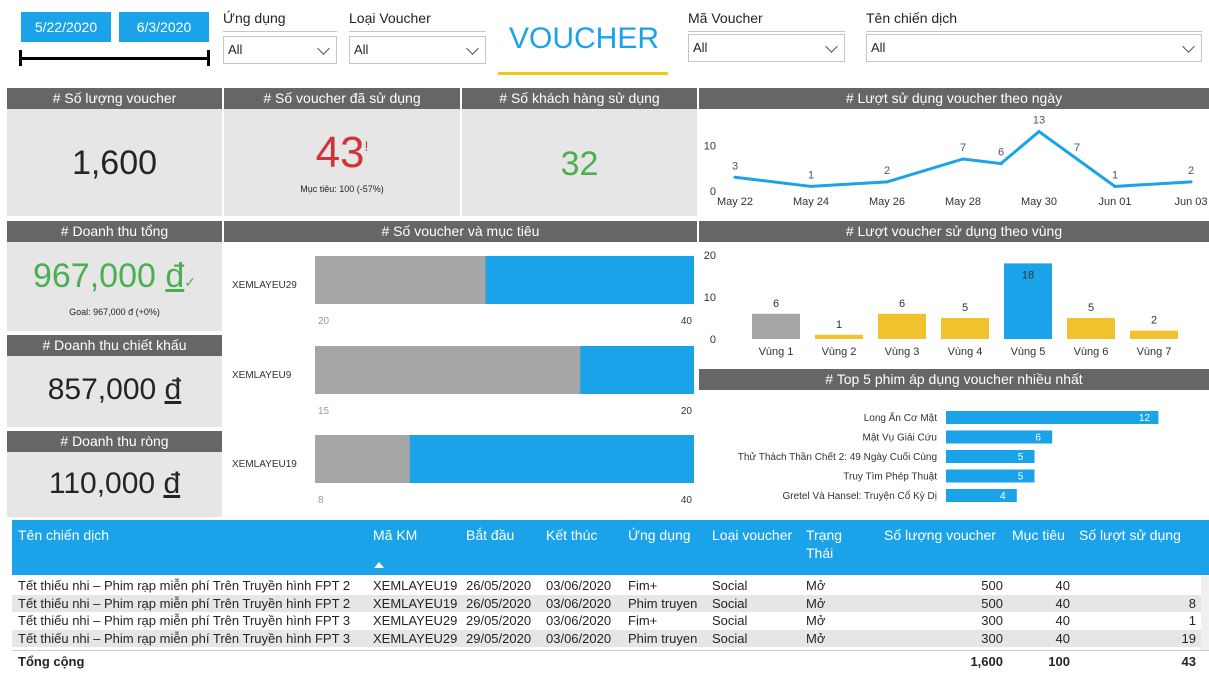  What do you see at coordinates (1205, 612) in the screenshot?
I see `vertical-scrollbar` at bounding box center [1205, 612].